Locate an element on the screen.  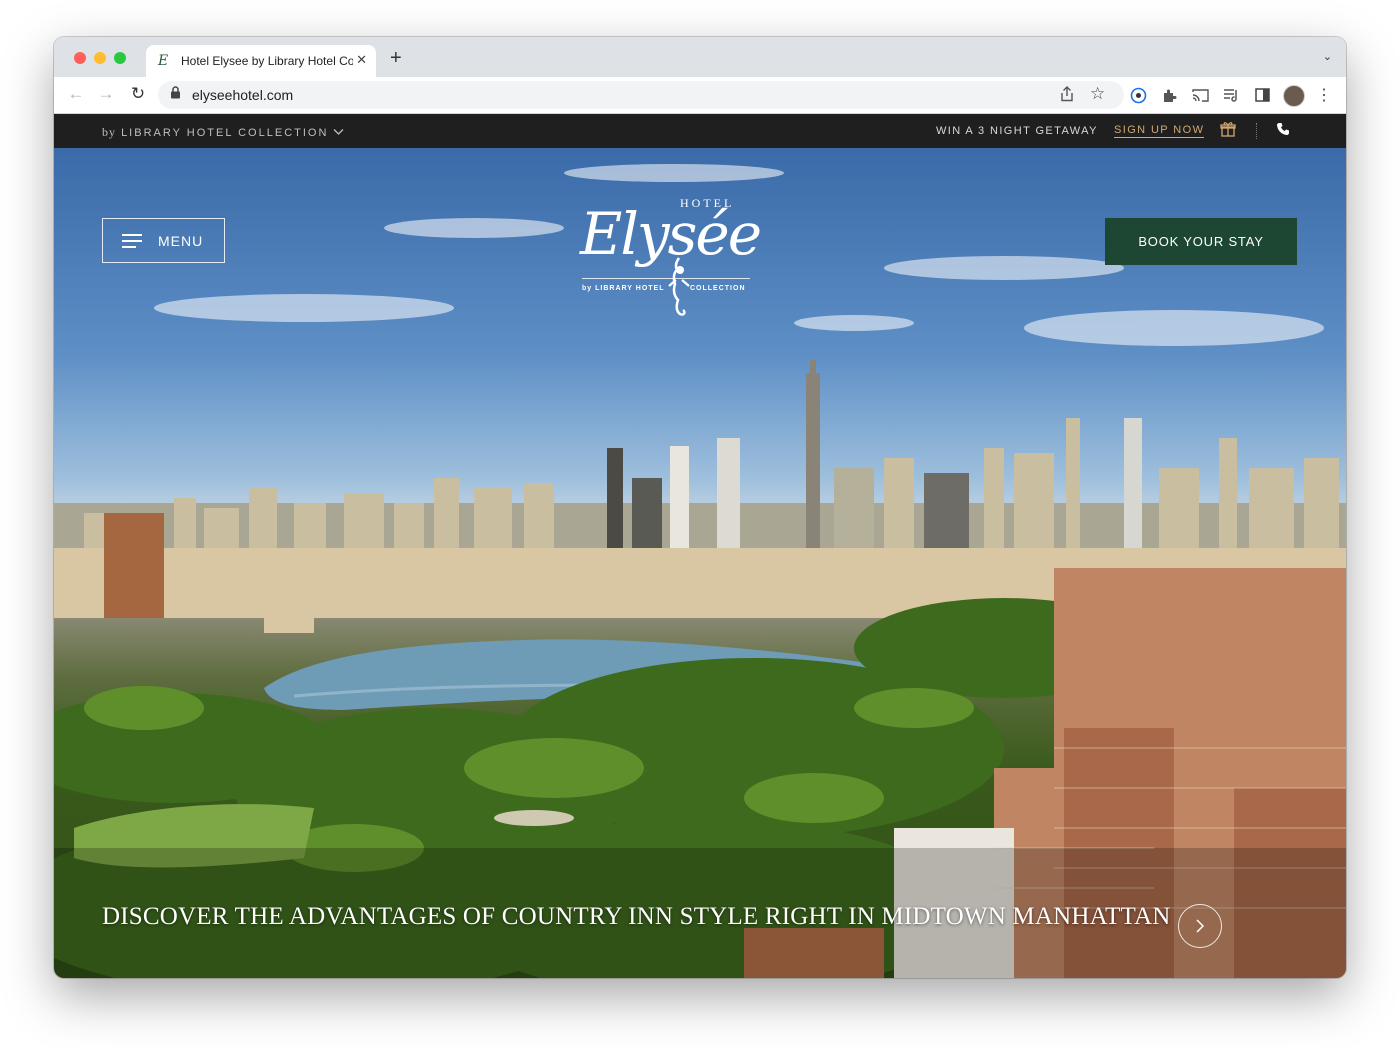
minimize-window-button is located at coordinates (100, 58).